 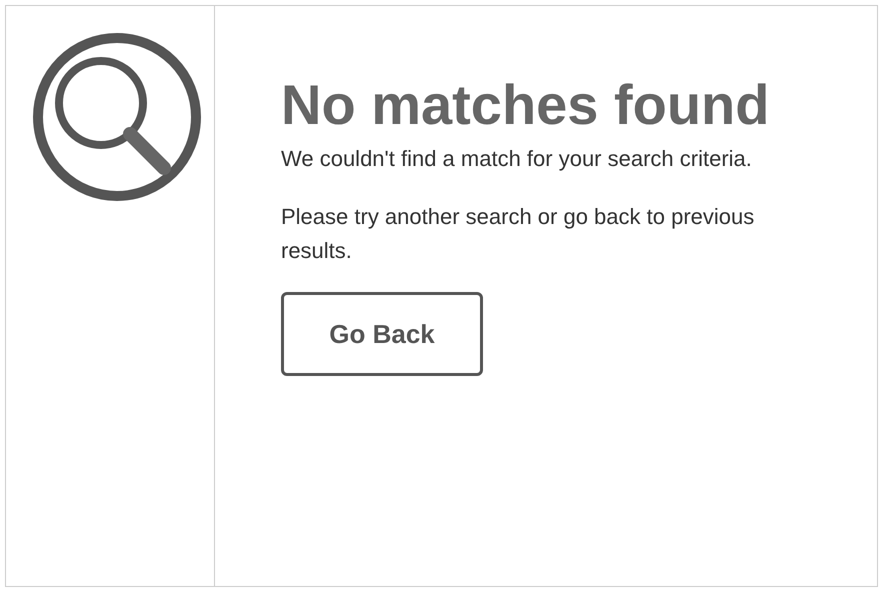 What do you see at coordinates (518, 234) in the screenshot?
I see `message-text: Please try another search or go back to previous results.` at bounding box center [518, 234].